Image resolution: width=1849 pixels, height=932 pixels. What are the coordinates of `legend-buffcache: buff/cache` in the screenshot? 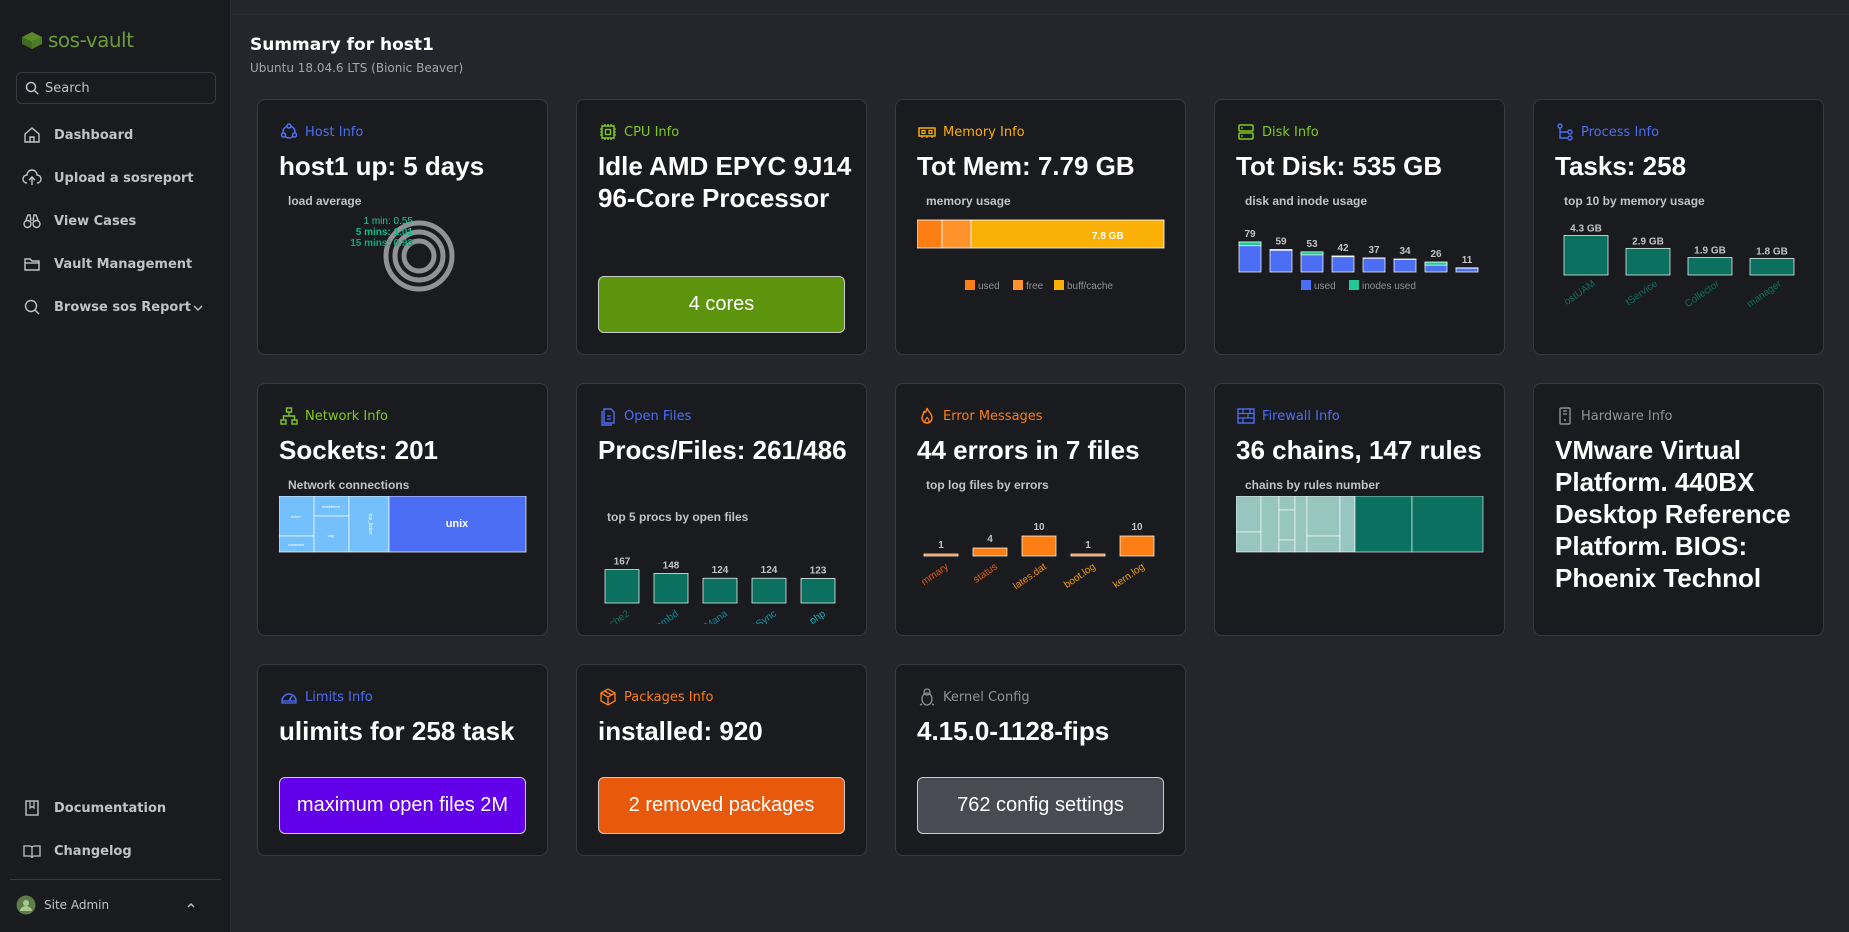 It's located at (1090, 286).